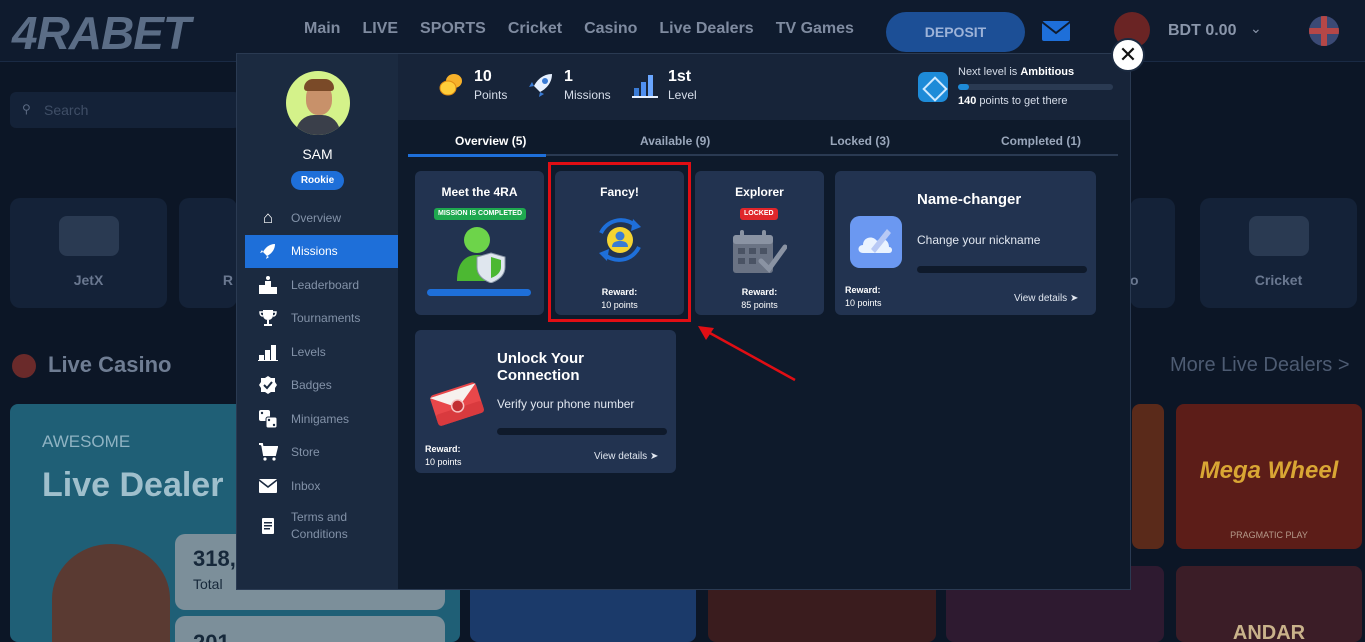 The width and height of the screenshot is (1365, 642). I want to click on sidebar-item-badges: Badges, so click(321, 386).